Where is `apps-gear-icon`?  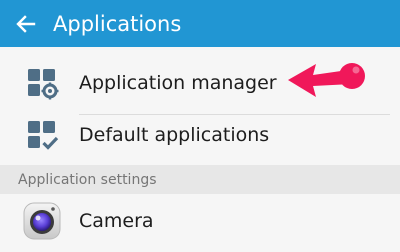
apps-gear-icon is located at coordinates (42, 83).